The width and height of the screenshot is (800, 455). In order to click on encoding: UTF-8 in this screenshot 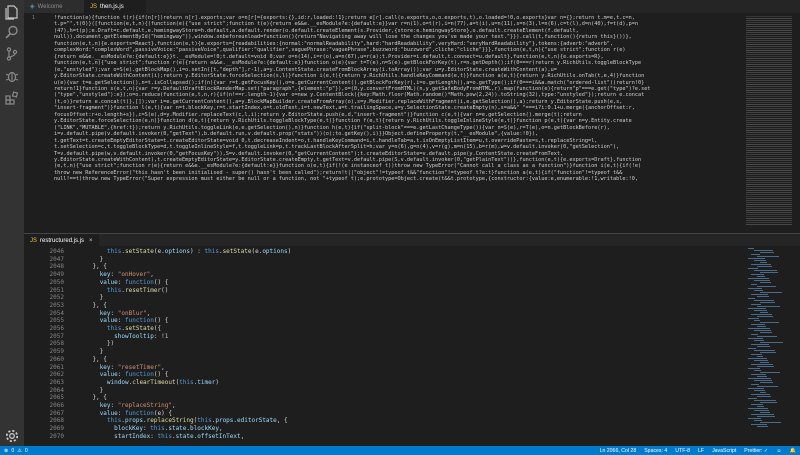, I will do `click(682, 451)`.